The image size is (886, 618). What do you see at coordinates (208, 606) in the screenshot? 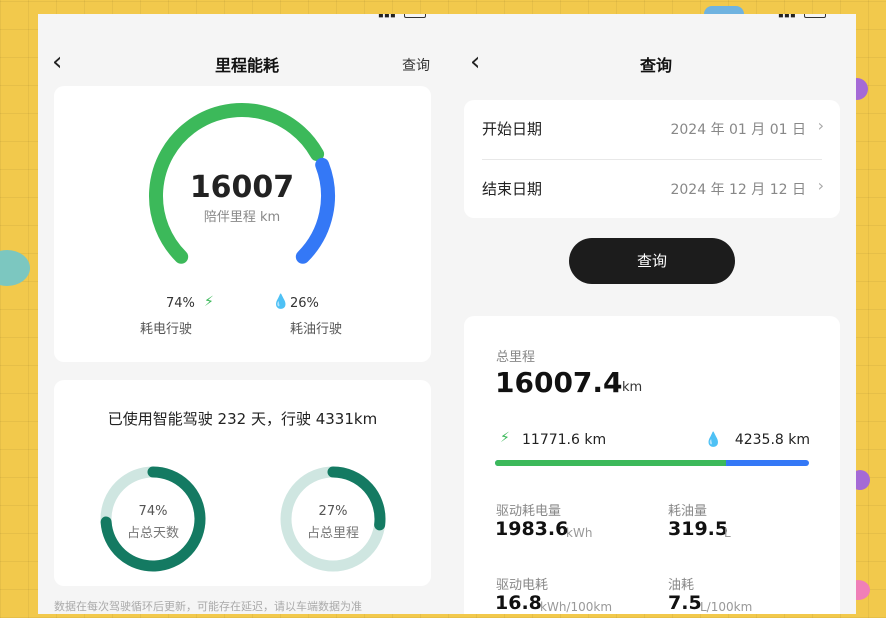
I see `data-disclaimer: 数据在每次驾驶循环后更新，可能存在延迟，请以车端数据为准` at bounding box center [208, 606].